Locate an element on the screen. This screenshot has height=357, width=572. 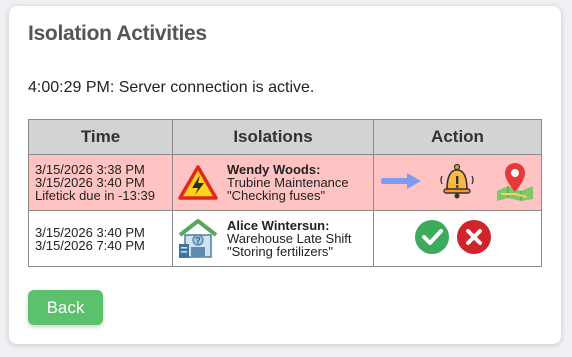
alarm-bell-icon is located at coordinates (457, 182).